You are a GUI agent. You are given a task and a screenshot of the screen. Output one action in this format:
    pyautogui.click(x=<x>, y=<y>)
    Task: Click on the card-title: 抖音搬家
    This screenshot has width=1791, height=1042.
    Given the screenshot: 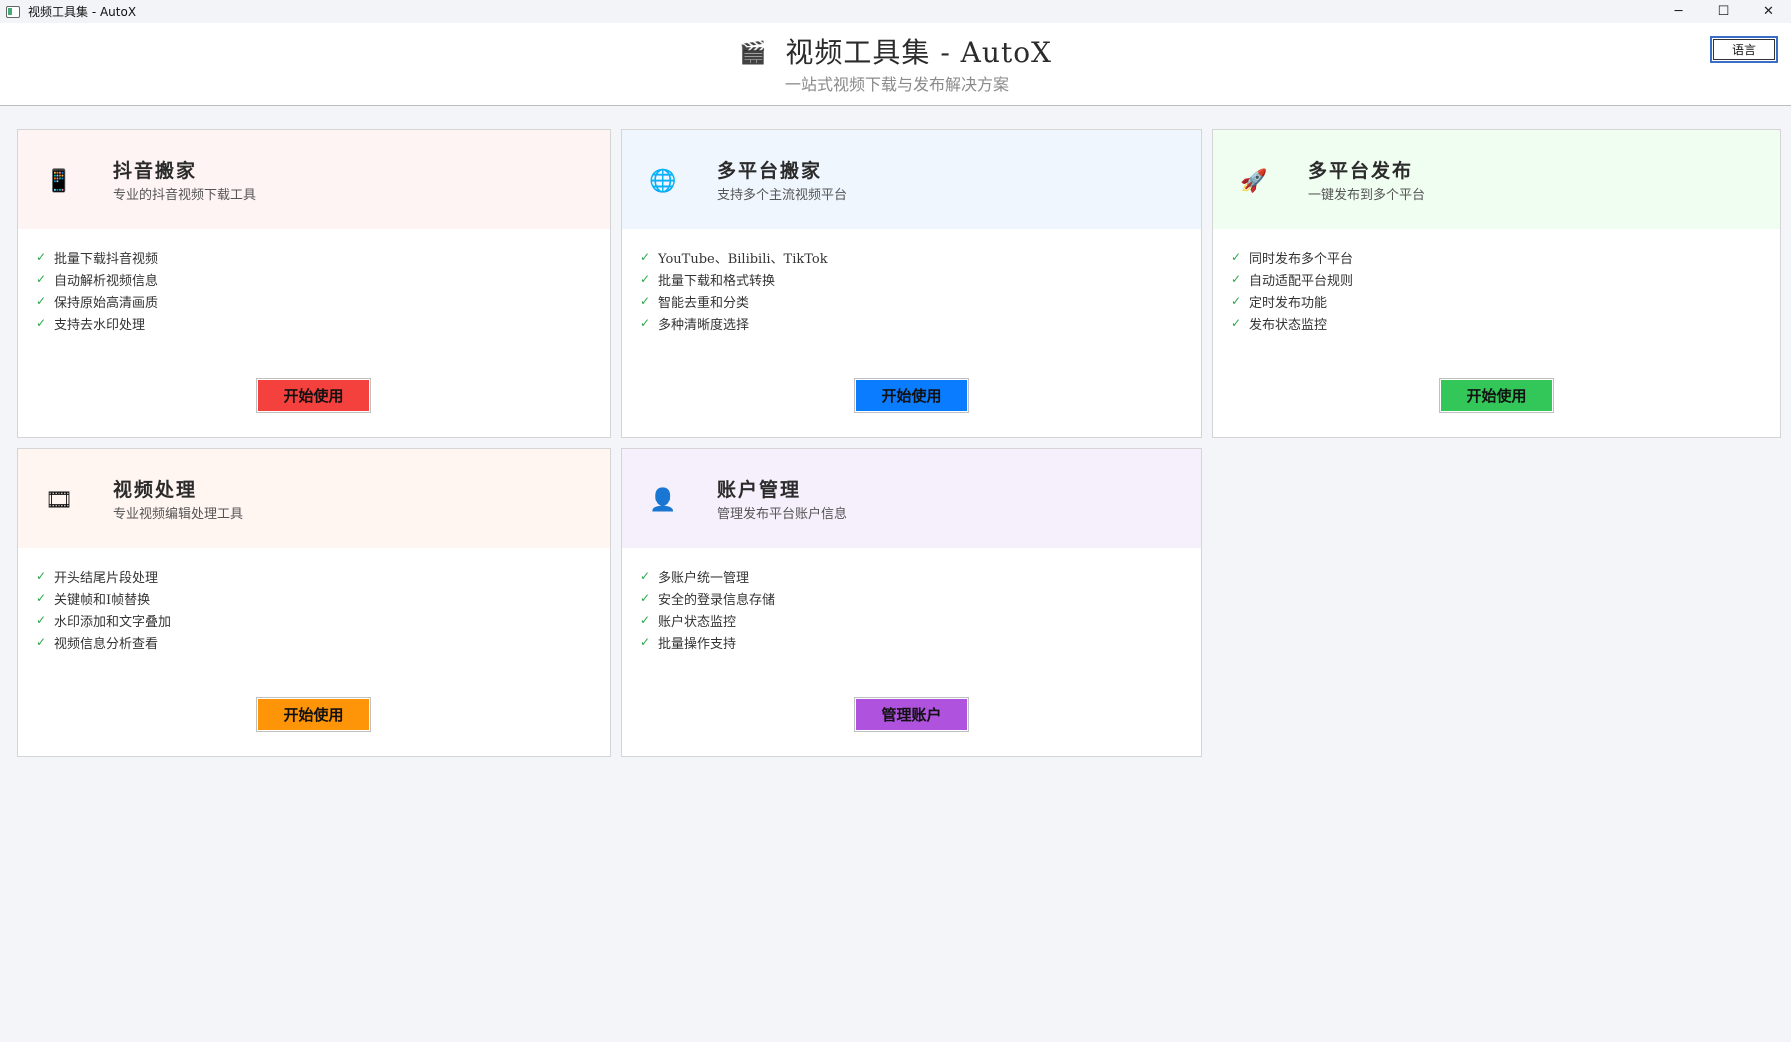 What is the action you would take?
    pyautogui.click(x=155, y=171)
    